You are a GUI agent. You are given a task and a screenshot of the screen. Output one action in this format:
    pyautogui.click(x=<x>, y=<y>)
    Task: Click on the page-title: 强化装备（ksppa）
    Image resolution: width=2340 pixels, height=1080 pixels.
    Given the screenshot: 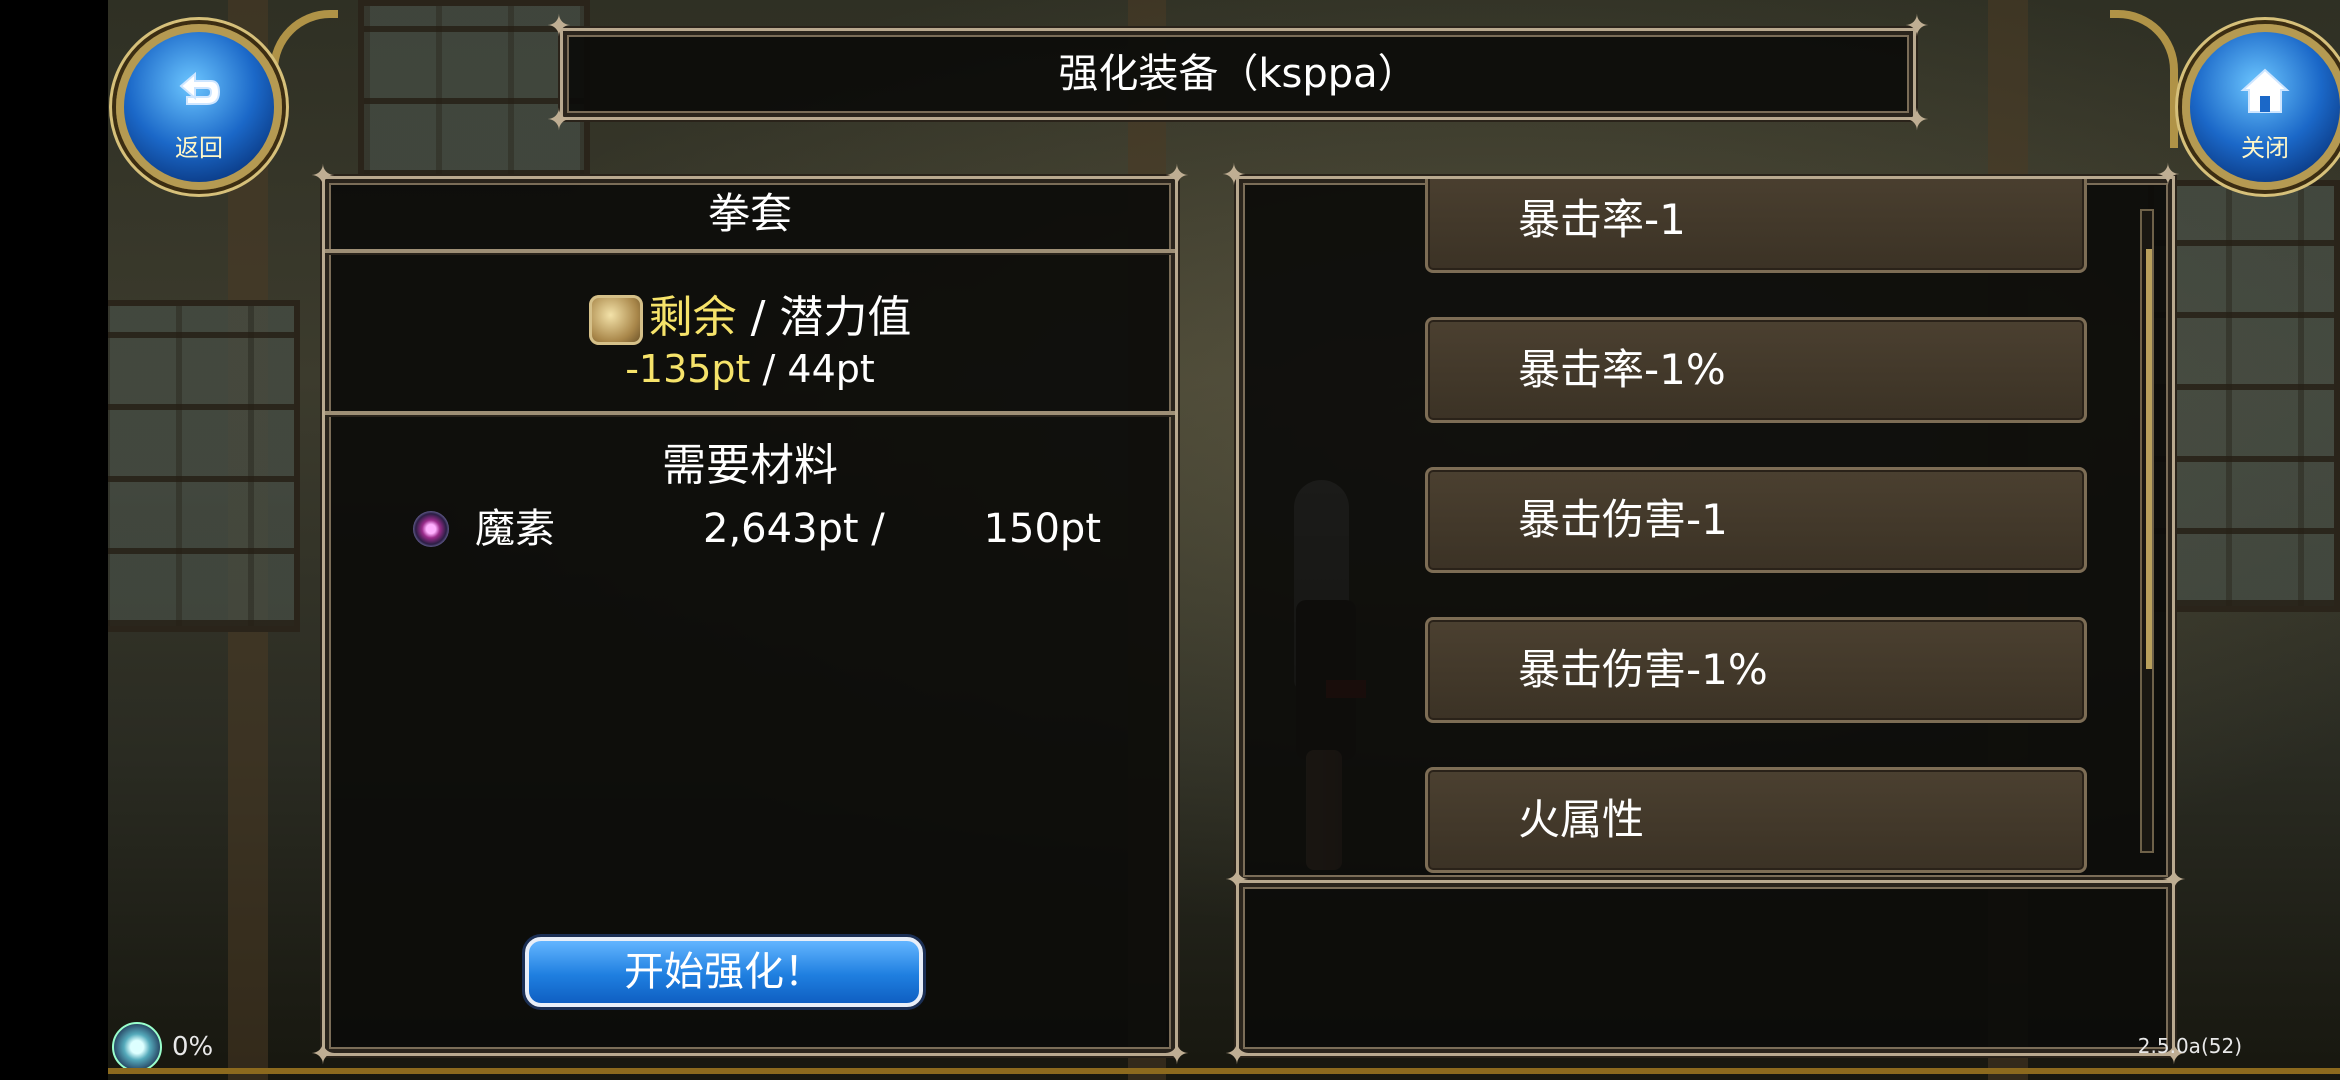 What is the action you would take?
    pyautogui.click(x=1238, y=74)
    